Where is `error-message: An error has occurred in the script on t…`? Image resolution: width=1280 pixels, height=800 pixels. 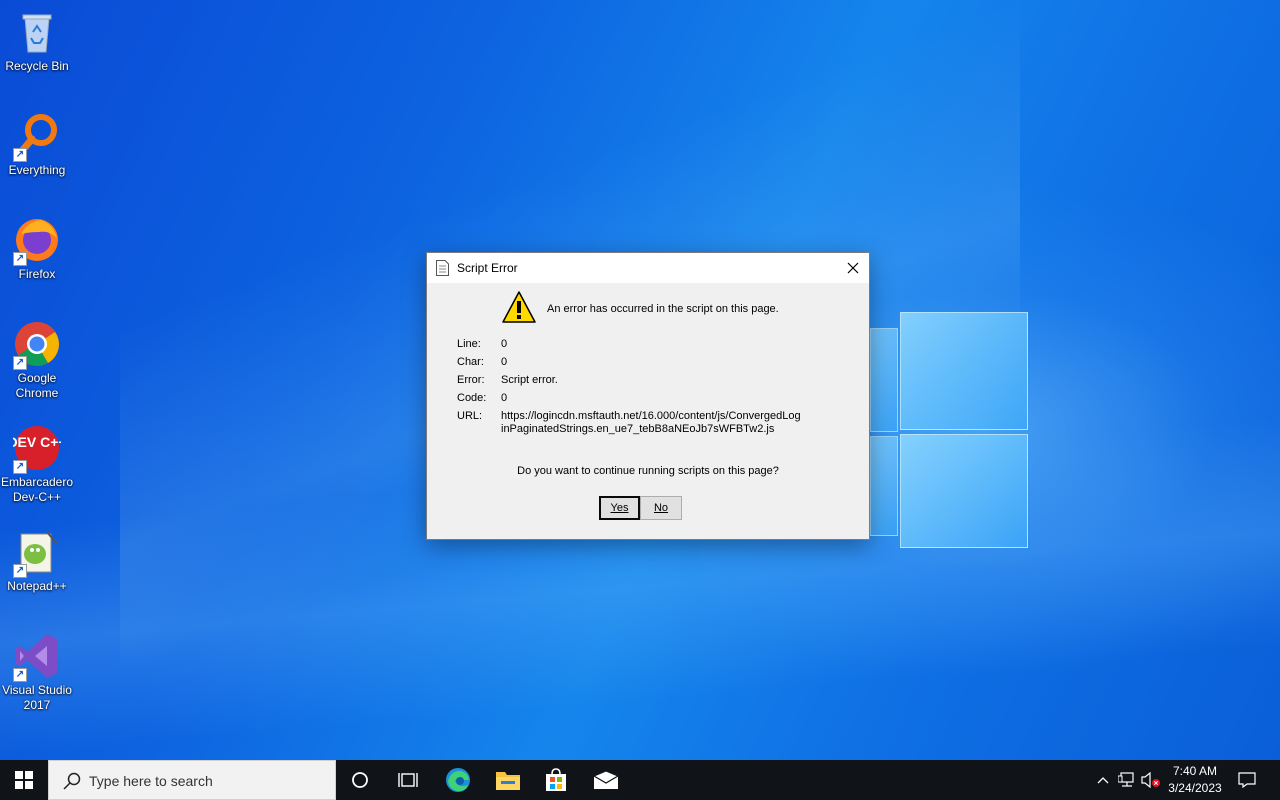 error-message: An error has occurred in the script on t… is located at coordinates (663, 309).